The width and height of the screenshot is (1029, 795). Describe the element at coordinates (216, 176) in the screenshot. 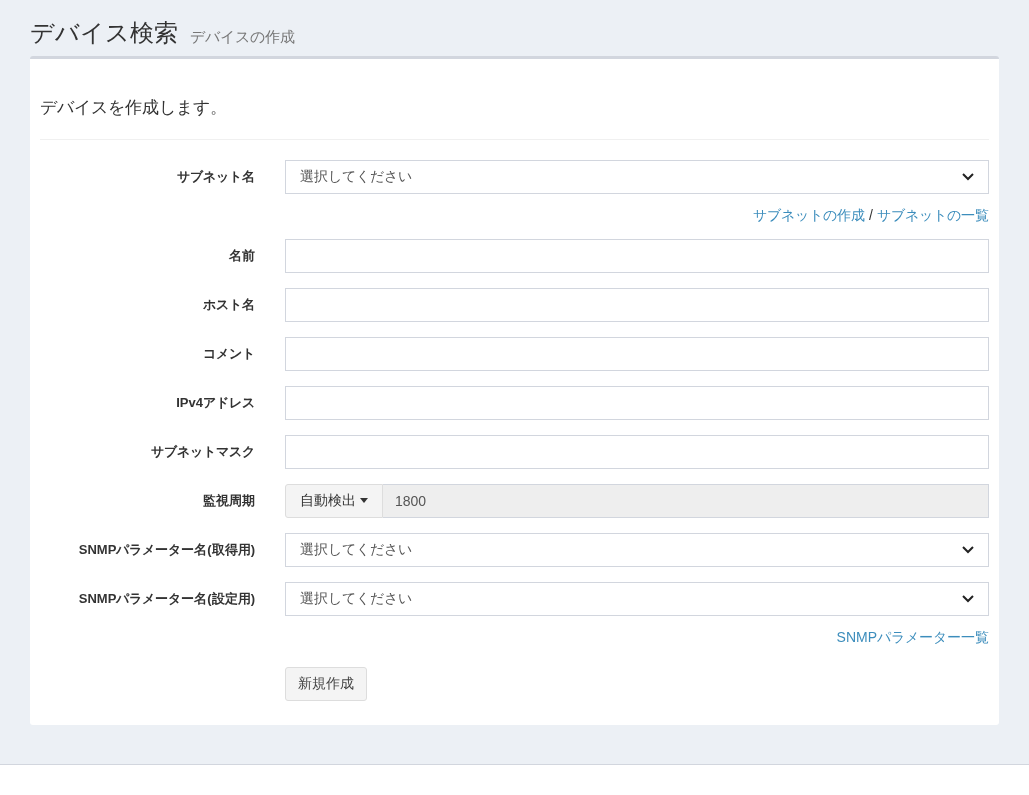

I see `field-label: サブネット名` at that location.